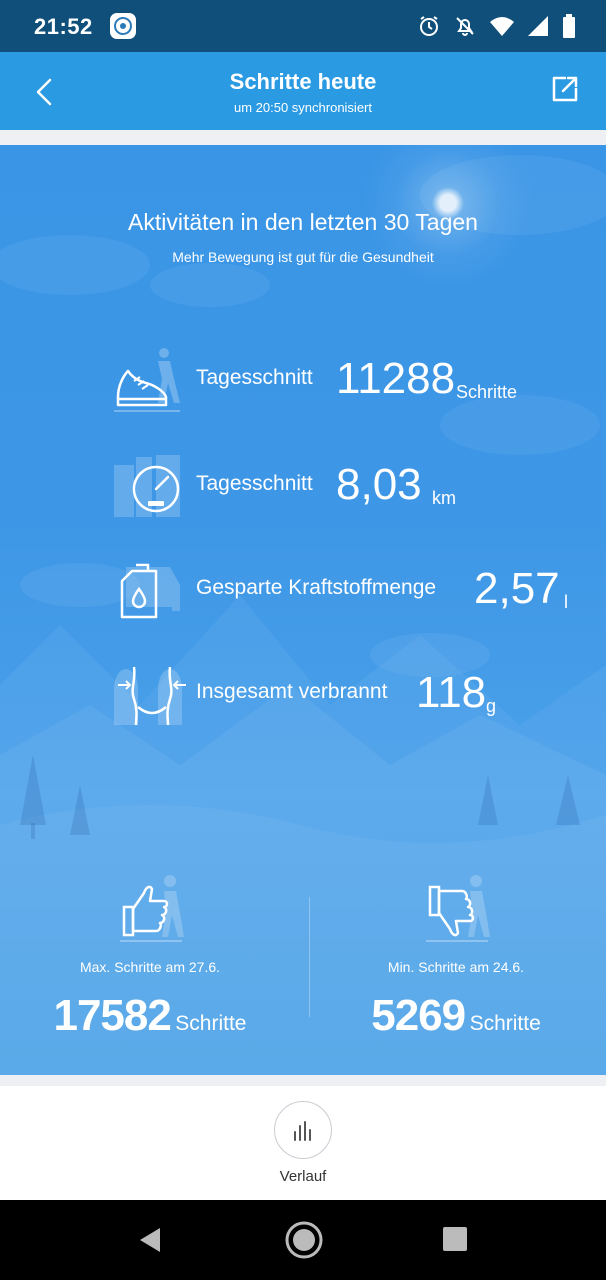  What do you see at coordinates (566, 602) in the screenshot?
I see `stat-unit: l` at bounding box center [566, 602].